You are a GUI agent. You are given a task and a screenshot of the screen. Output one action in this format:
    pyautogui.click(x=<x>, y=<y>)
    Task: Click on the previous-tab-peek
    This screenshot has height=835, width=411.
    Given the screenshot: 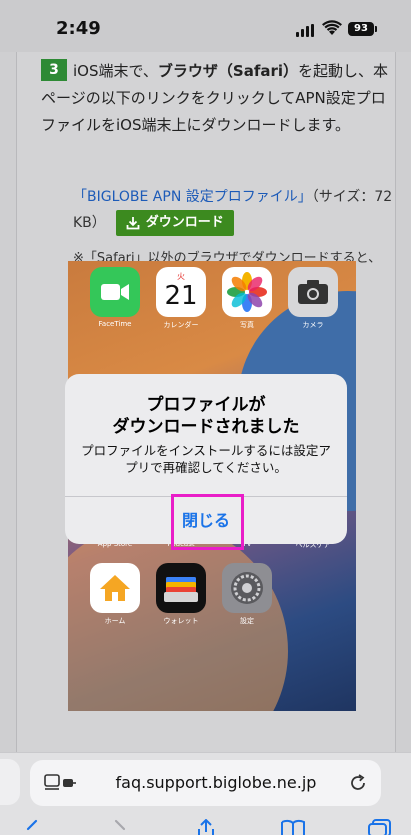 What is the action you would take?
    pyautogui.click(x=10, y=782)
    